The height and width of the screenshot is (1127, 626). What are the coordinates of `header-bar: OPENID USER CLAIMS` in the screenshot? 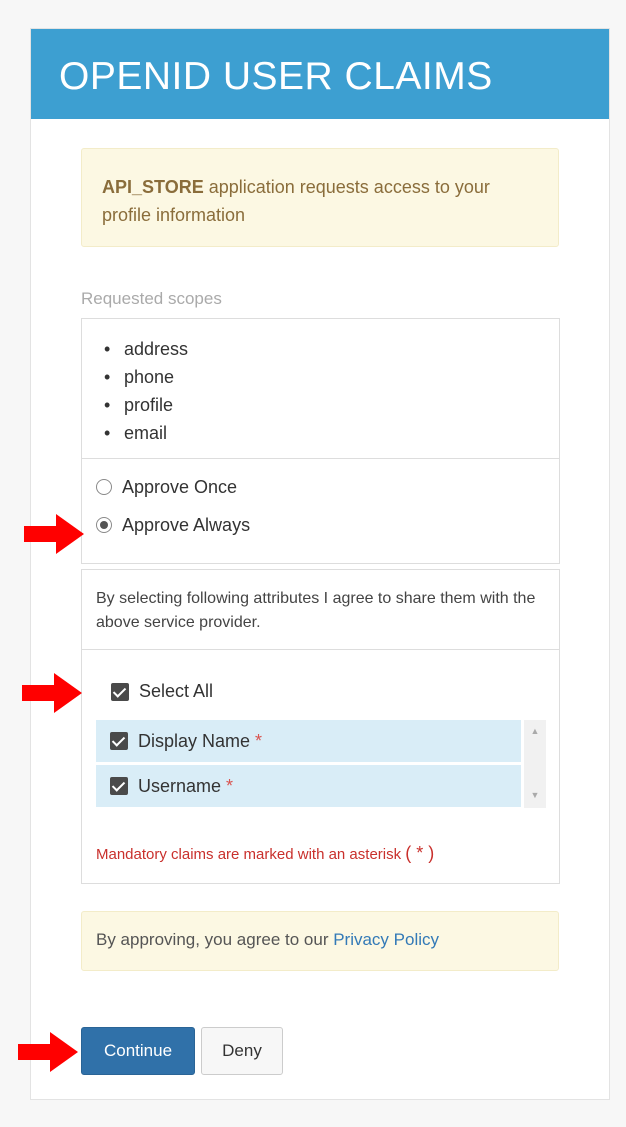 It's located at (320, 74).